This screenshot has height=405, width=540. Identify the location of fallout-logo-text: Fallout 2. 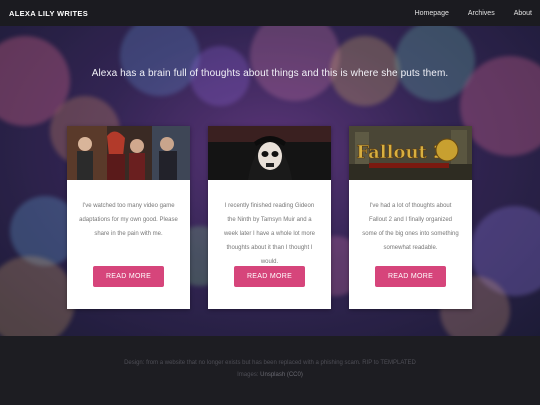
(400, 152).